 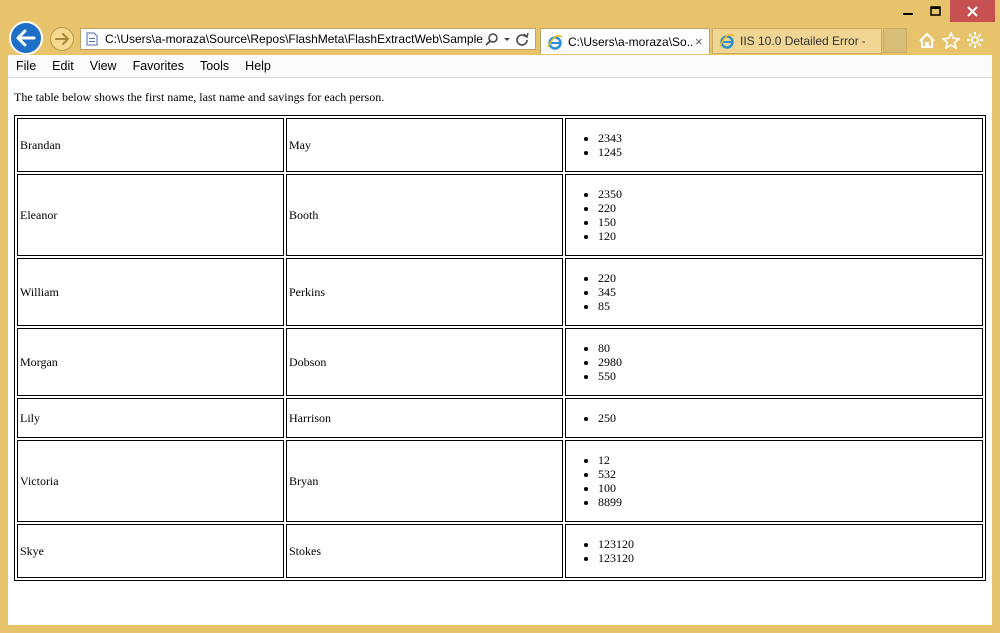 I want to click on savings-cell: 123120123120, so click(x=774, y=551).